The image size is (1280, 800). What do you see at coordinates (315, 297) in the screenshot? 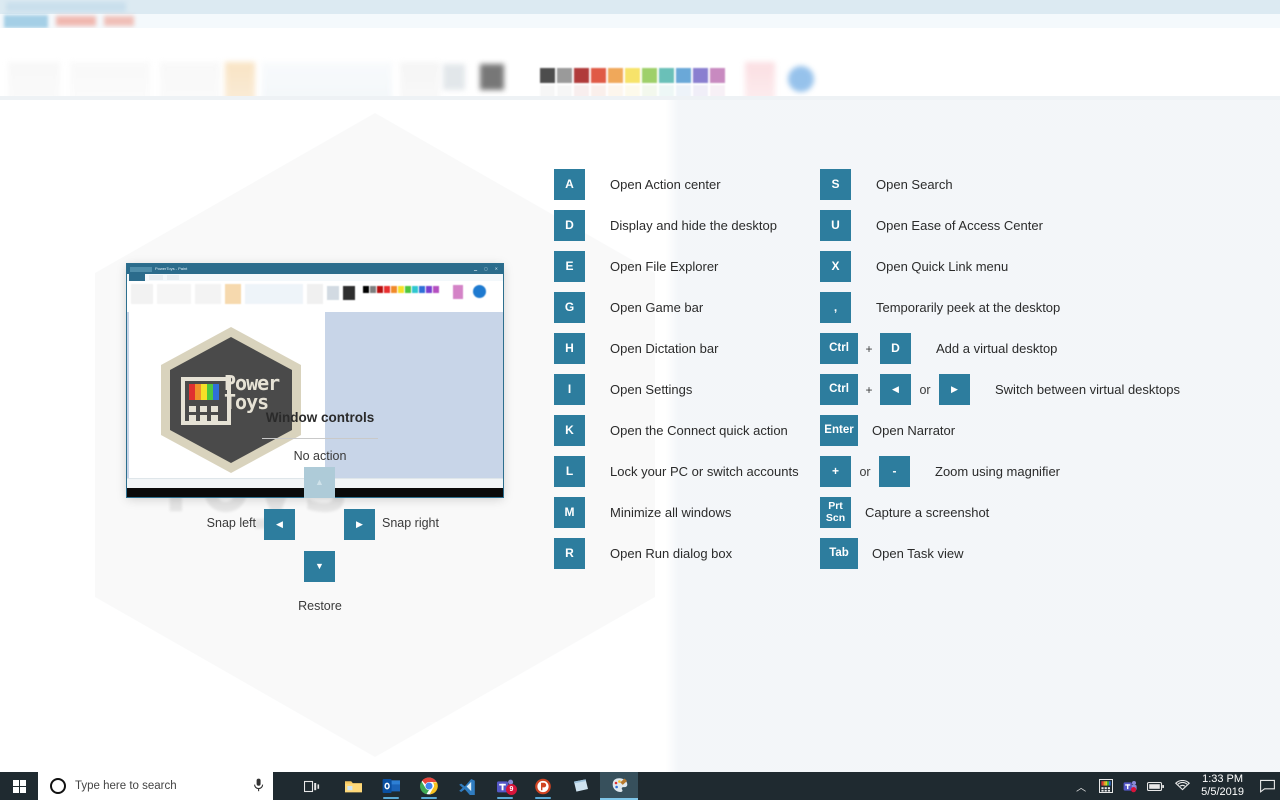
I see `thumbnail-ribbon` at bounding box center [315, 297].